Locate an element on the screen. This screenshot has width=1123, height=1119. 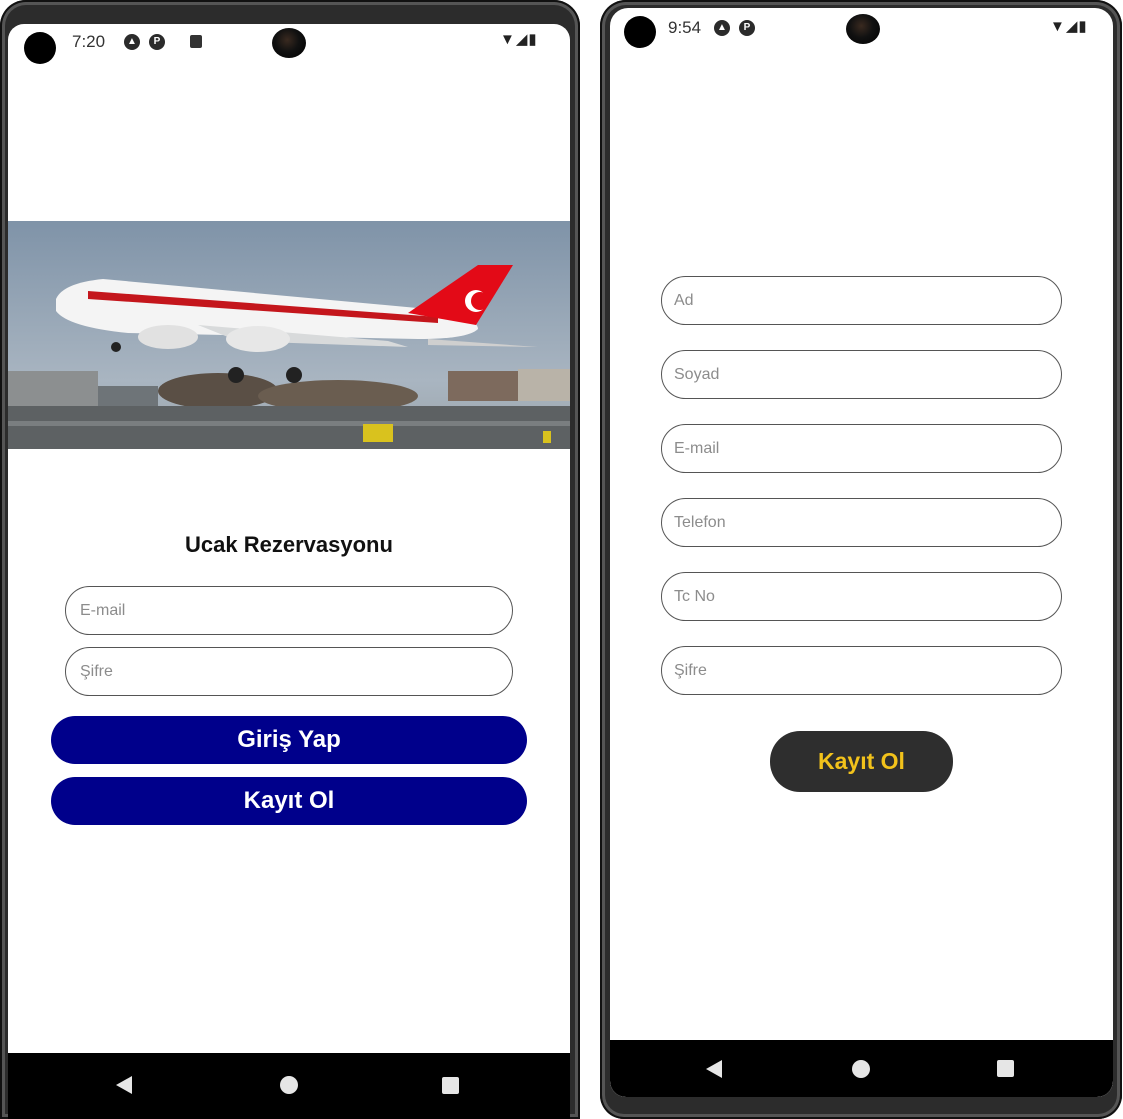
email-input is located at coordinates (289, 610).